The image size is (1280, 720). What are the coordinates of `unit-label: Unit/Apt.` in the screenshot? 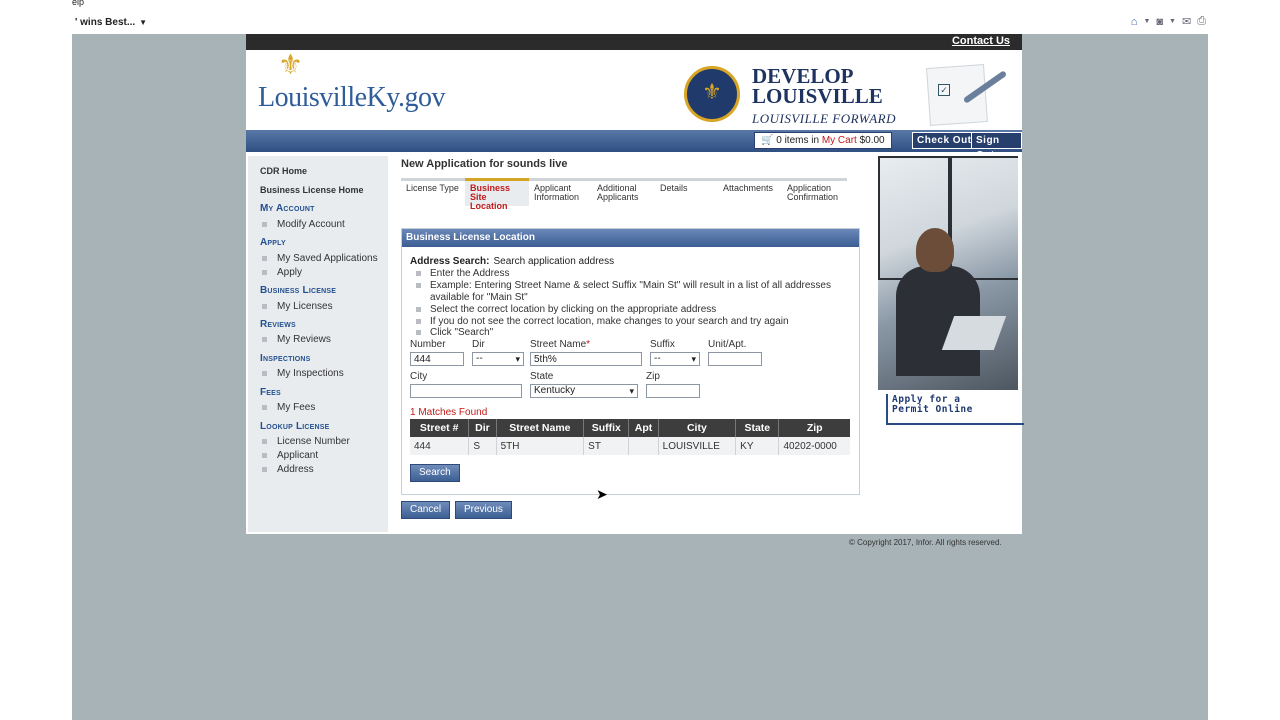 It's located at (727, 344).